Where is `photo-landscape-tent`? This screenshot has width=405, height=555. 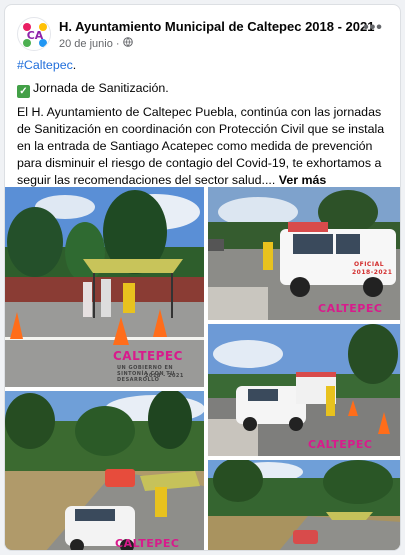 photo-landscape-tent is located at coordinates (304, 505).